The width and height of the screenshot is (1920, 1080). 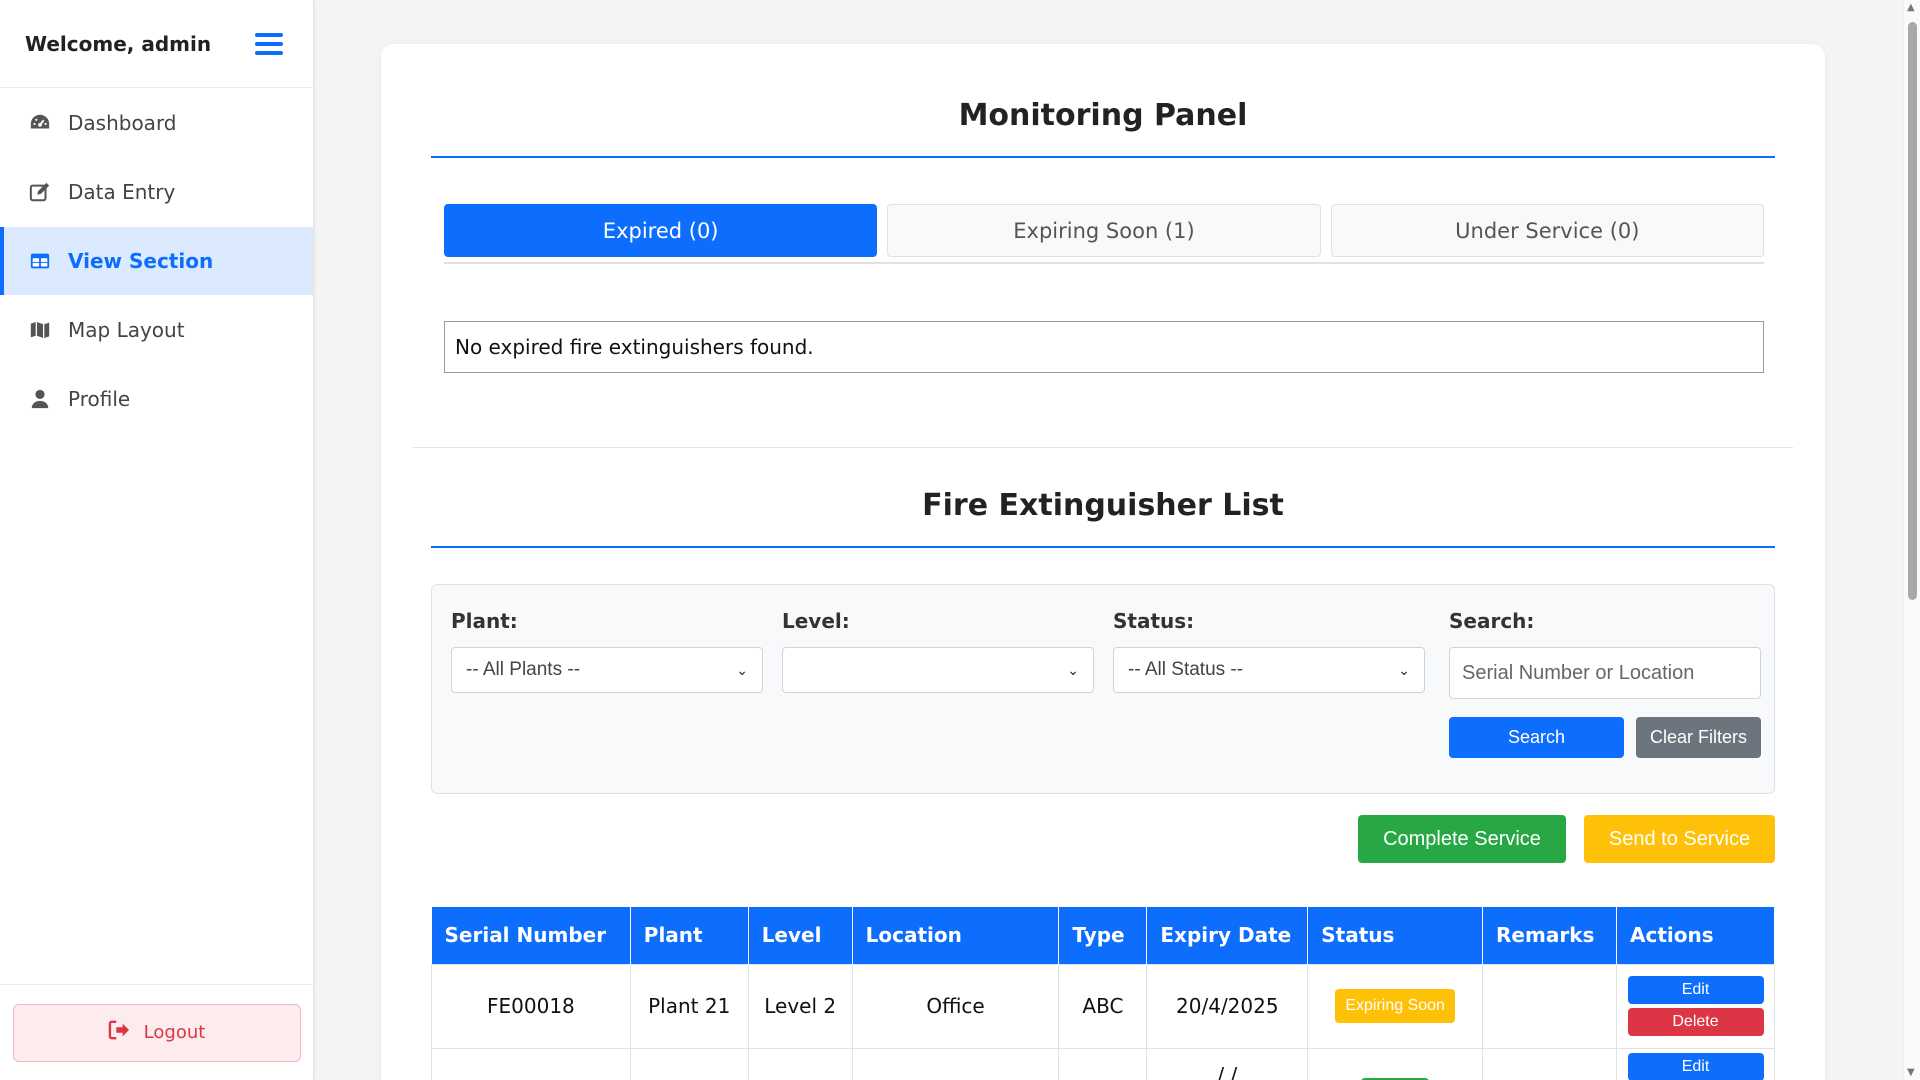 What do you see at coordinates (122, 123) in the screenshot?
I see `sidebar-item-label: Dashboard` at bounding box center [122, 123].